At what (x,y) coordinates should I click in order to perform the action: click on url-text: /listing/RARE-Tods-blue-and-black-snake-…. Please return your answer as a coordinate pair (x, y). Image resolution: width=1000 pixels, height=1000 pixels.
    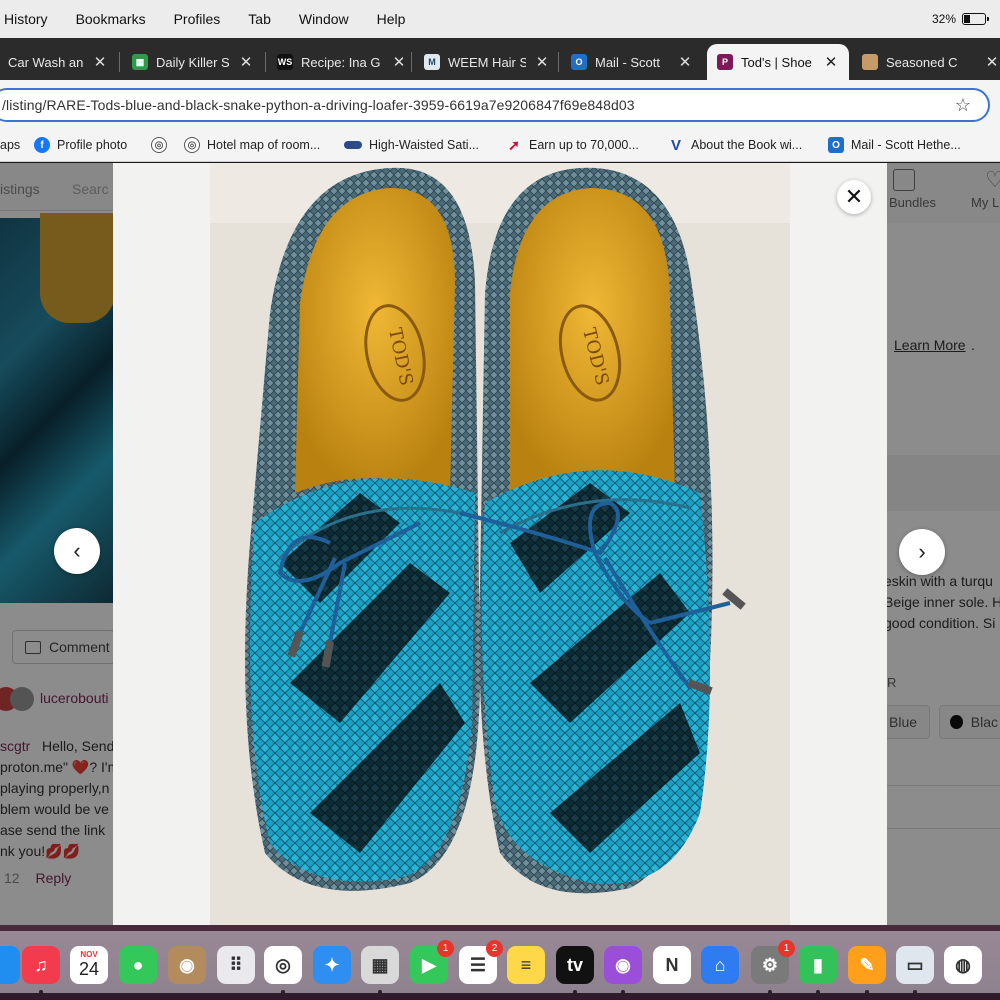
    Looking at the image, I should click on (475, 105).